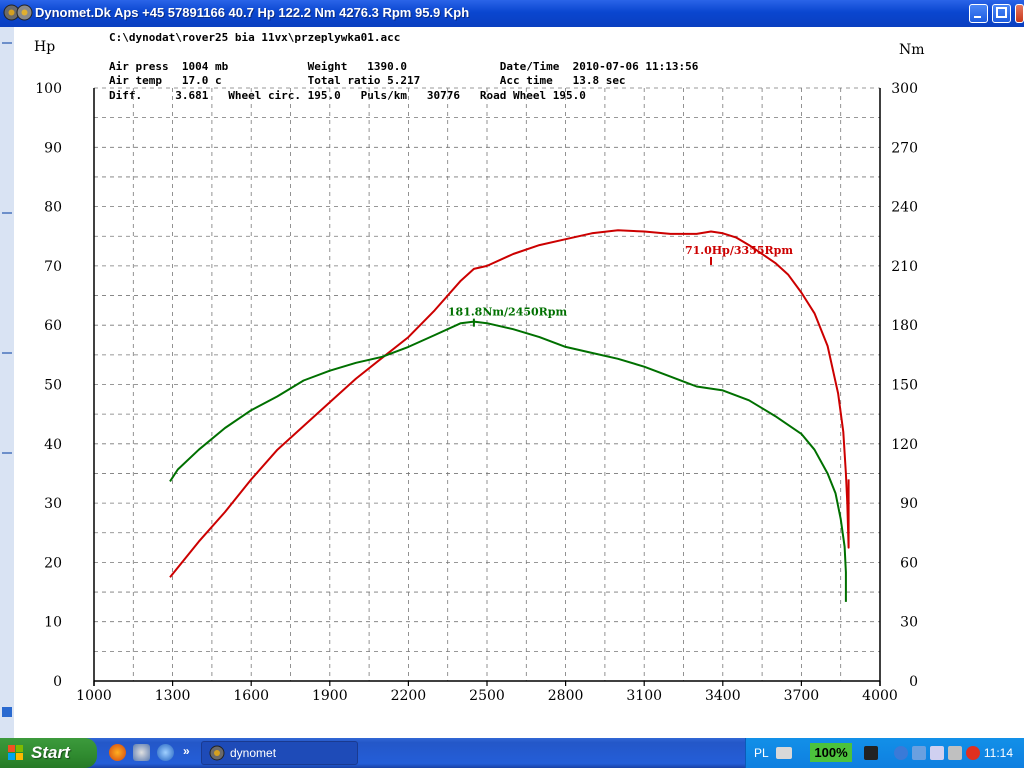 The width and height of the screenshot is (1024, 768). What do you see at coordinates (904, 89) in the screenshot?
I see `y-right-tick-label: 300` at bounding box center [904, 89].